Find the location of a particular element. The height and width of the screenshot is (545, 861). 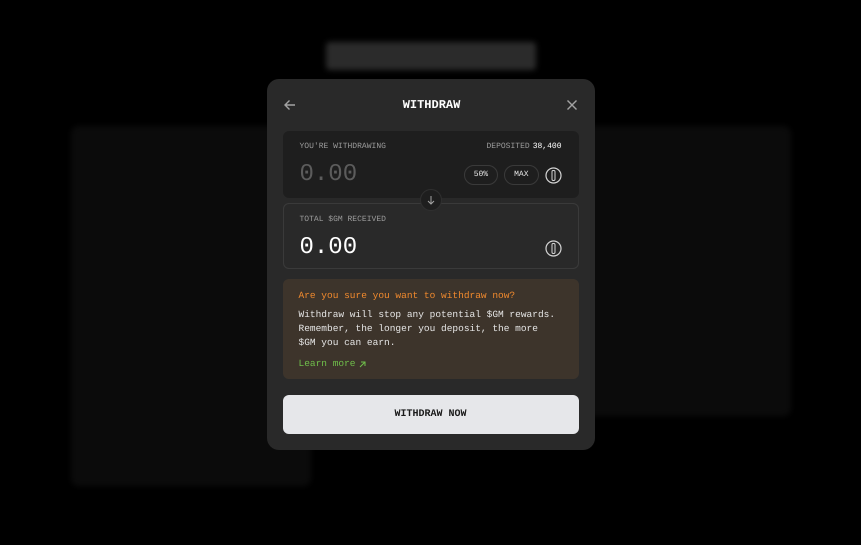

deposited-value: 38,400 is located at coordinates (547, 147).